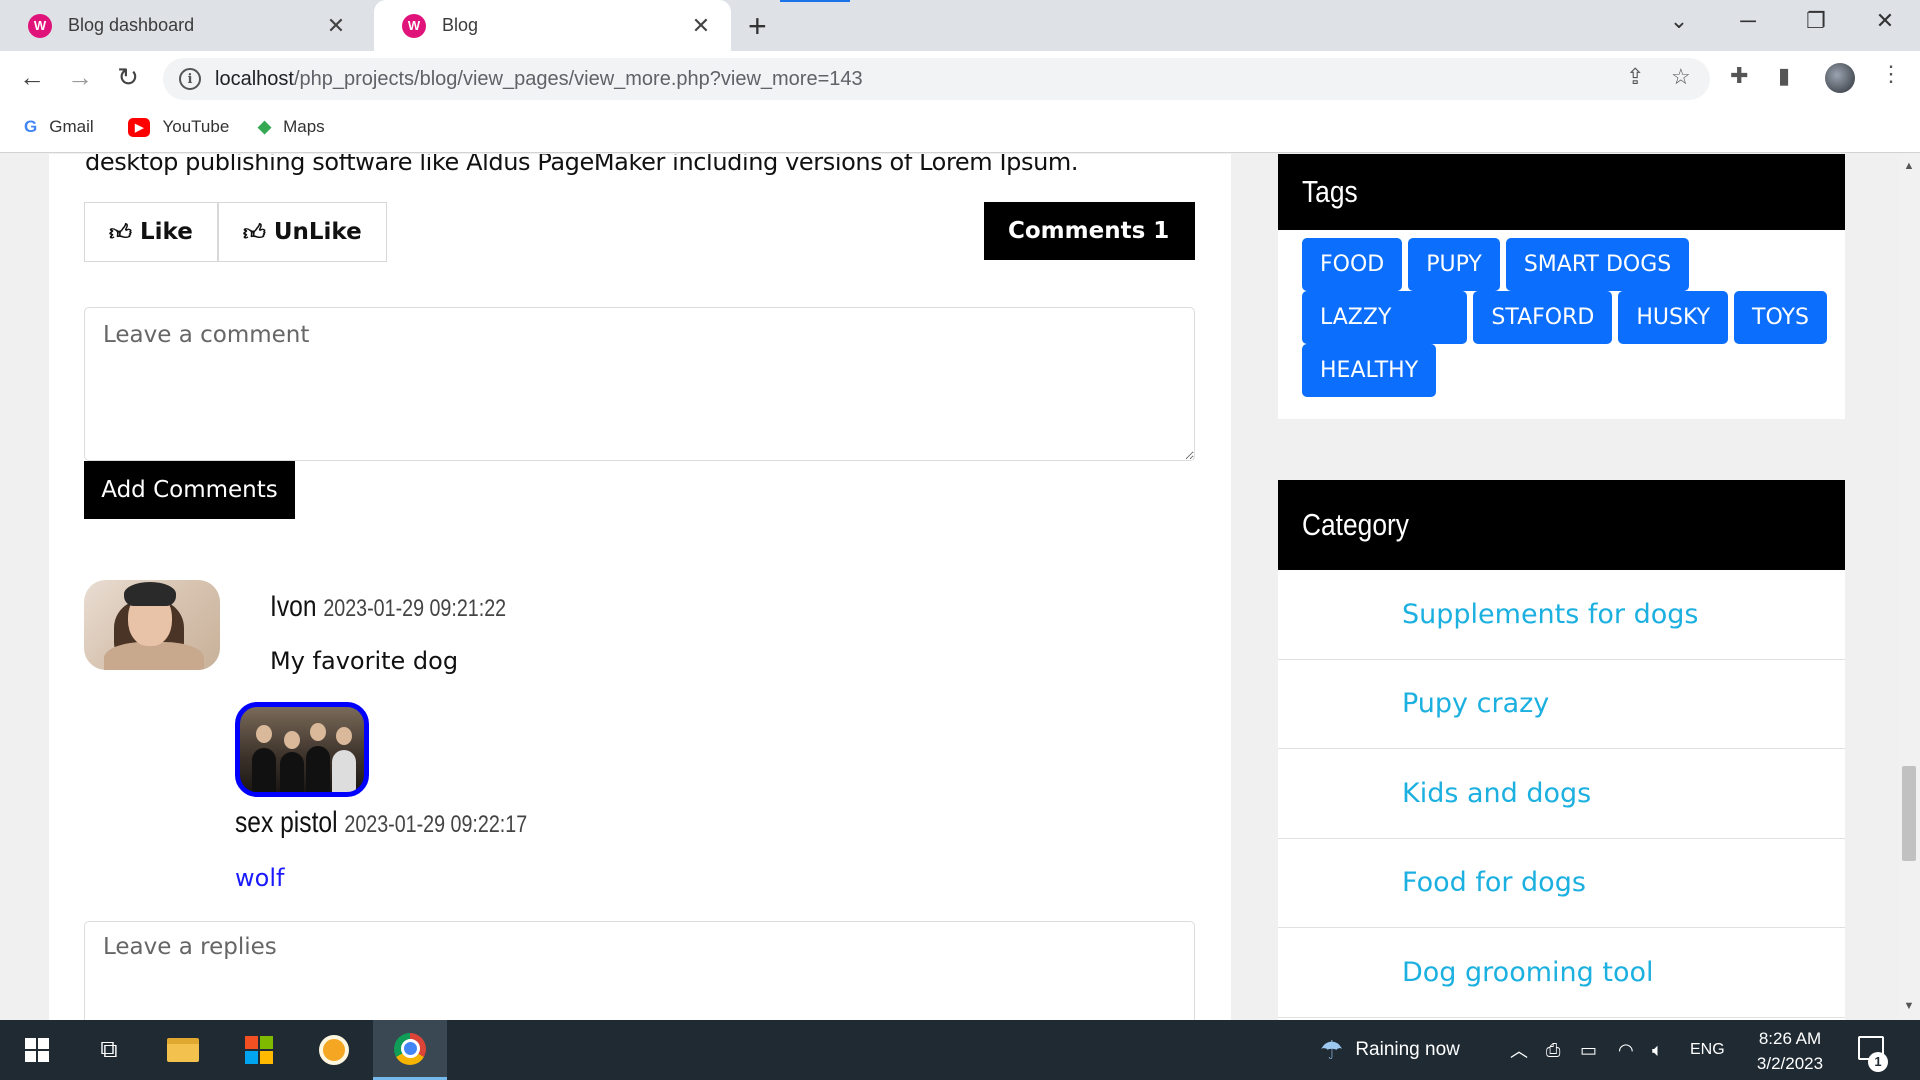  I want to click on tag-row: LAZZY DOGS STAFORD HUSKY TOYS, so click(1564, 337).